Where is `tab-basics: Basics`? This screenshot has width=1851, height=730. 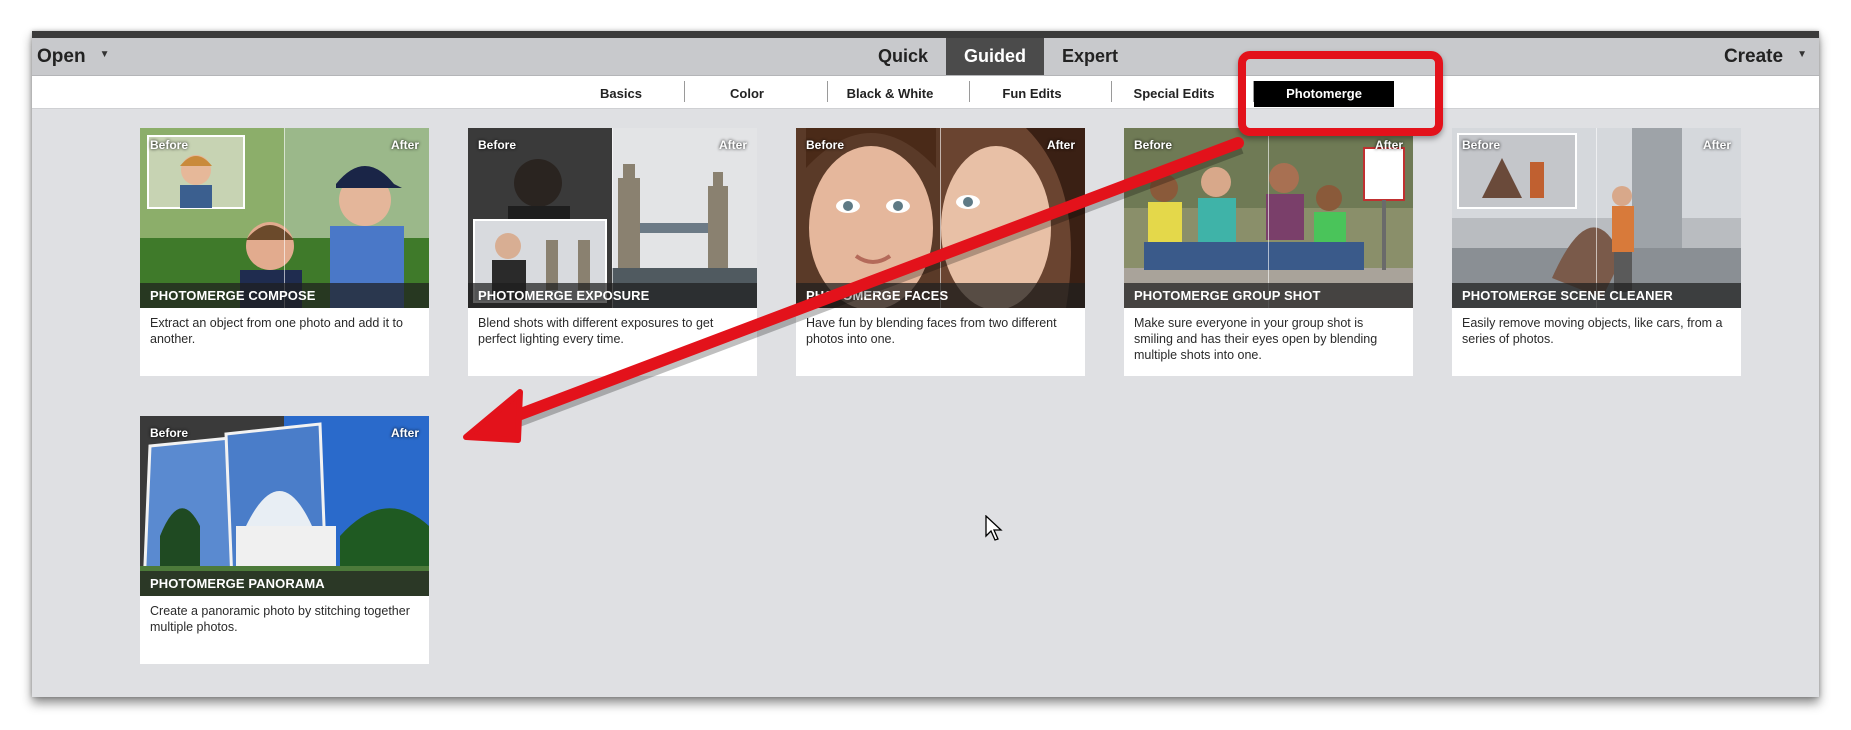
tab-basics: Basics is located at coordinates (621, 94).